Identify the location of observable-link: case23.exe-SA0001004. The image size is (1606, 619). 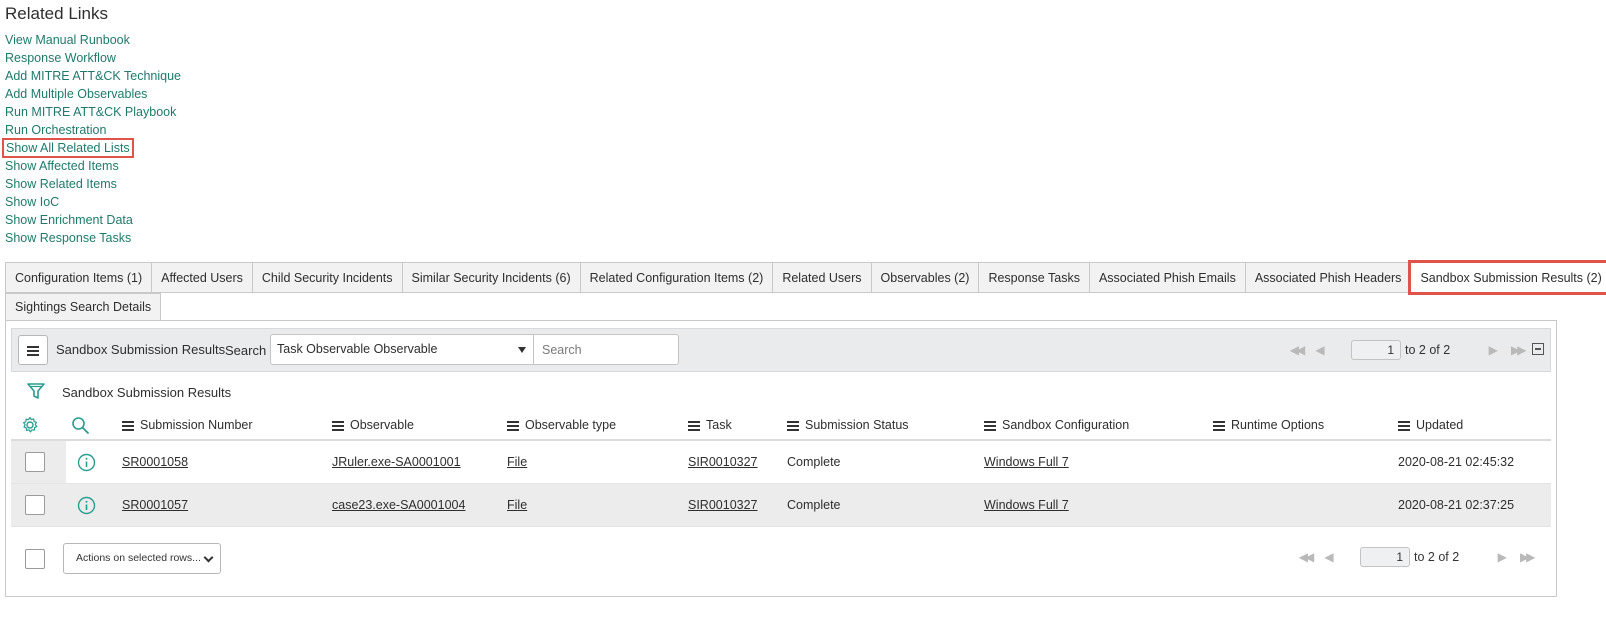
(398, 505).